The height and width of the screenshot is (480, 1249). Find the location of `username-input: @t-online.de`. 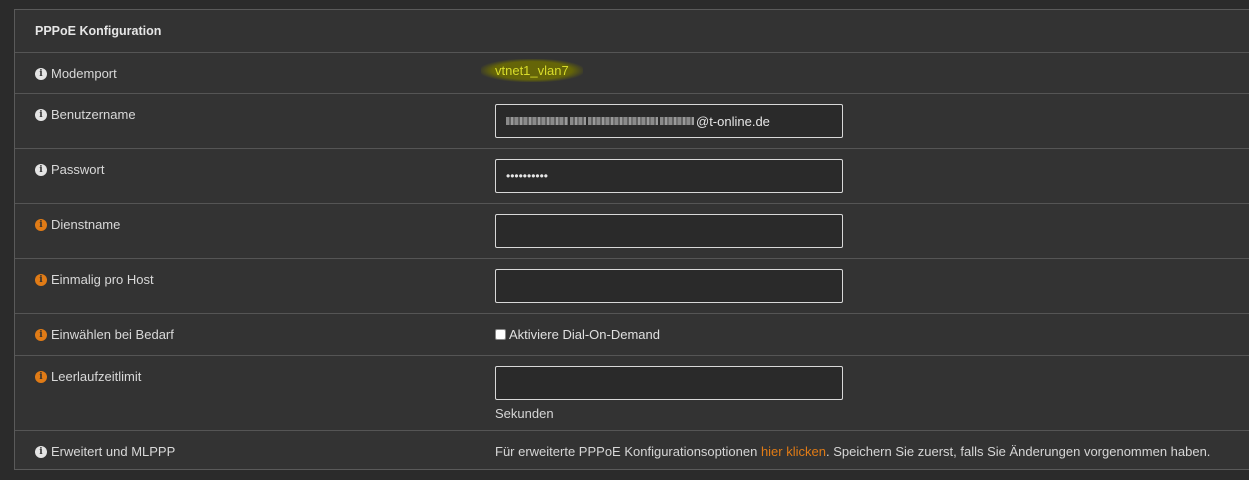

username-input: @t-online.de is located at coordinates (669, 121).